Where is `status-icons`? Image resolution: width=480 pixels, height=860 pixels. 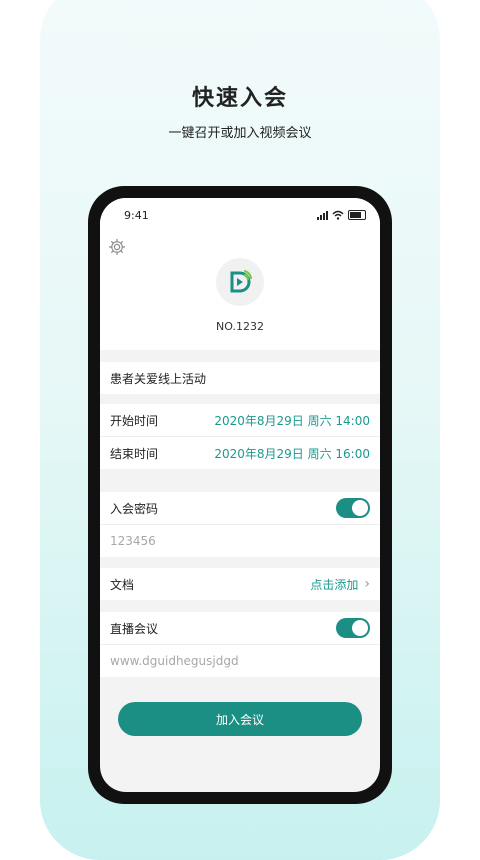 status-icons is located at coordinates (341, 215).